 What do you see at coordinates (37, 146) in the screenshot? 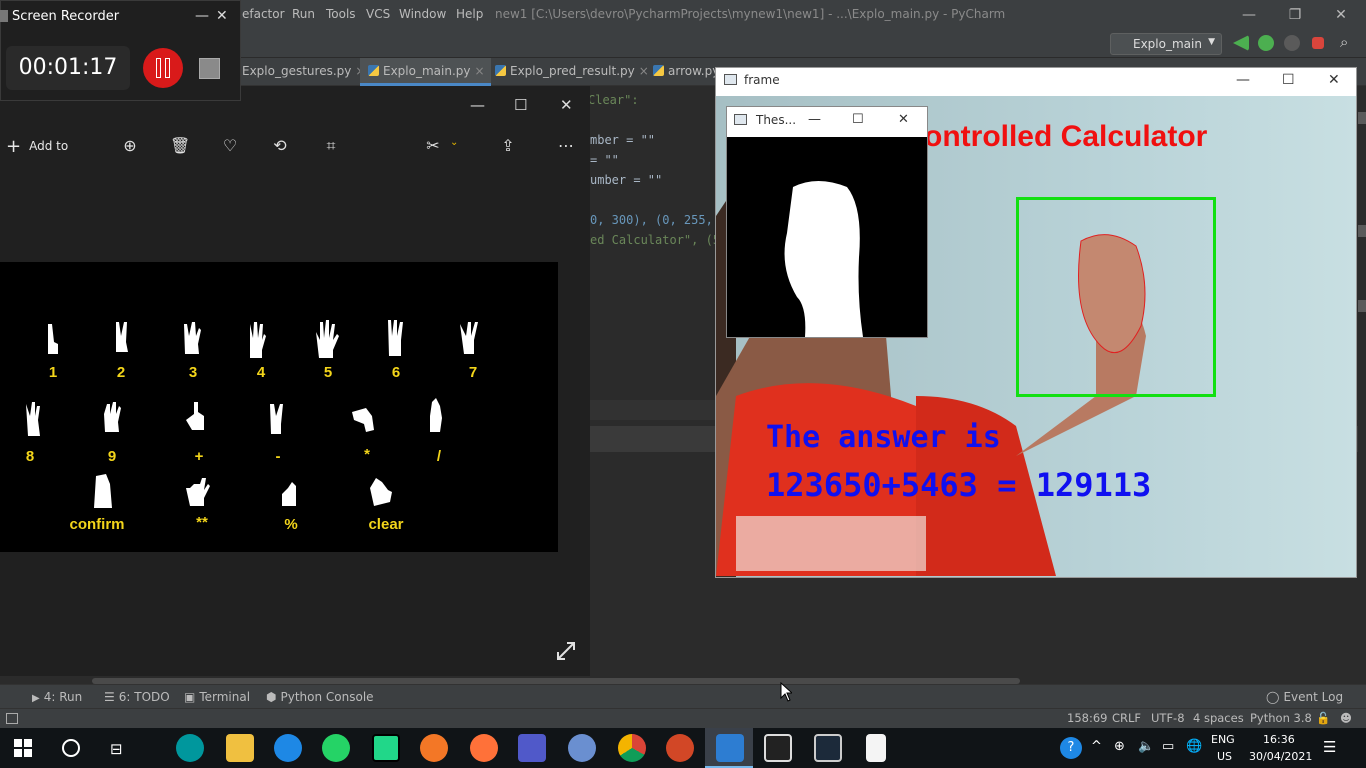
I see `add-to-button: + Add to` at bounding box center [37, 146].